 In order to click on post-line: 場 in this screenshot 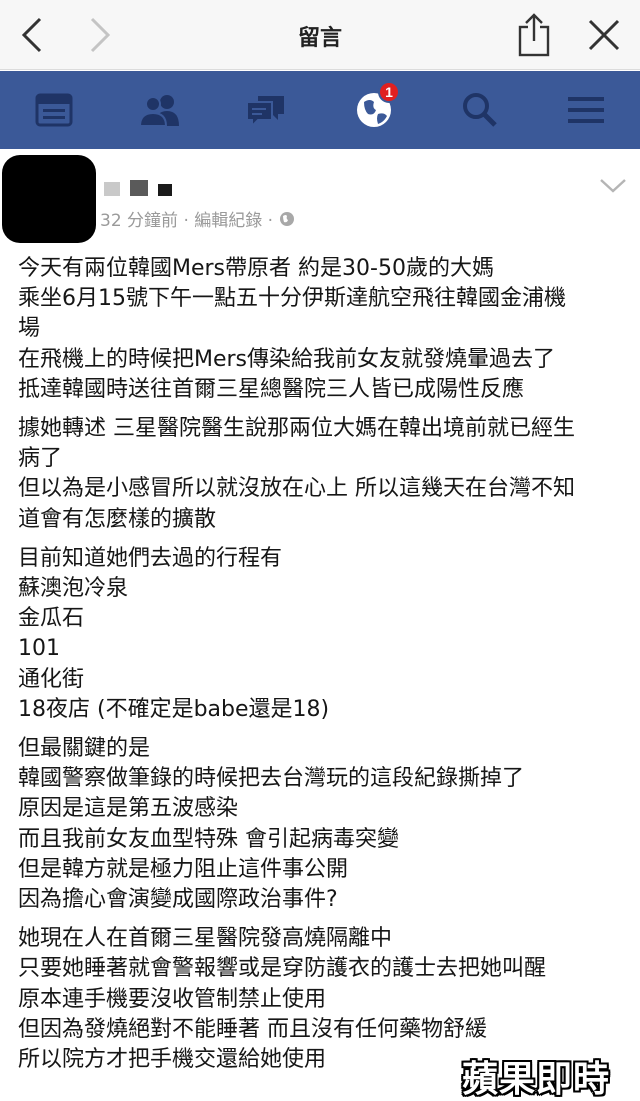, I will do `click(29, 329)`.